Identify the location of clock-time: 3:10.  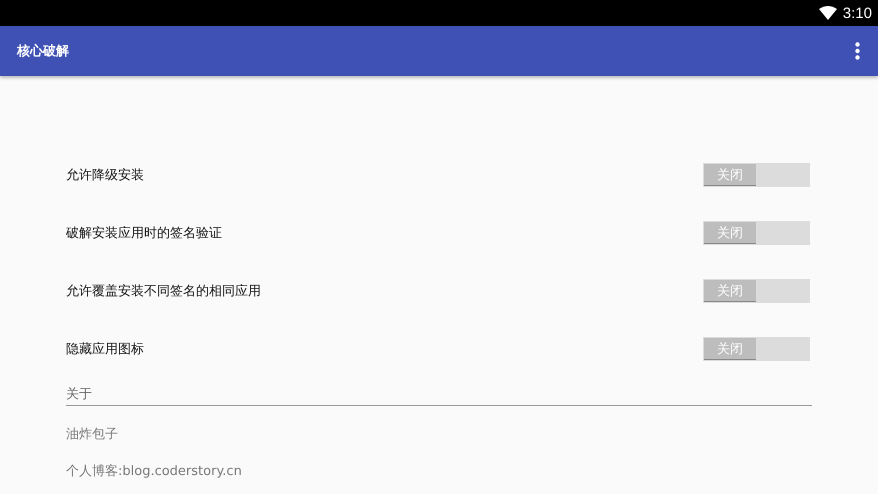
(857, 13).